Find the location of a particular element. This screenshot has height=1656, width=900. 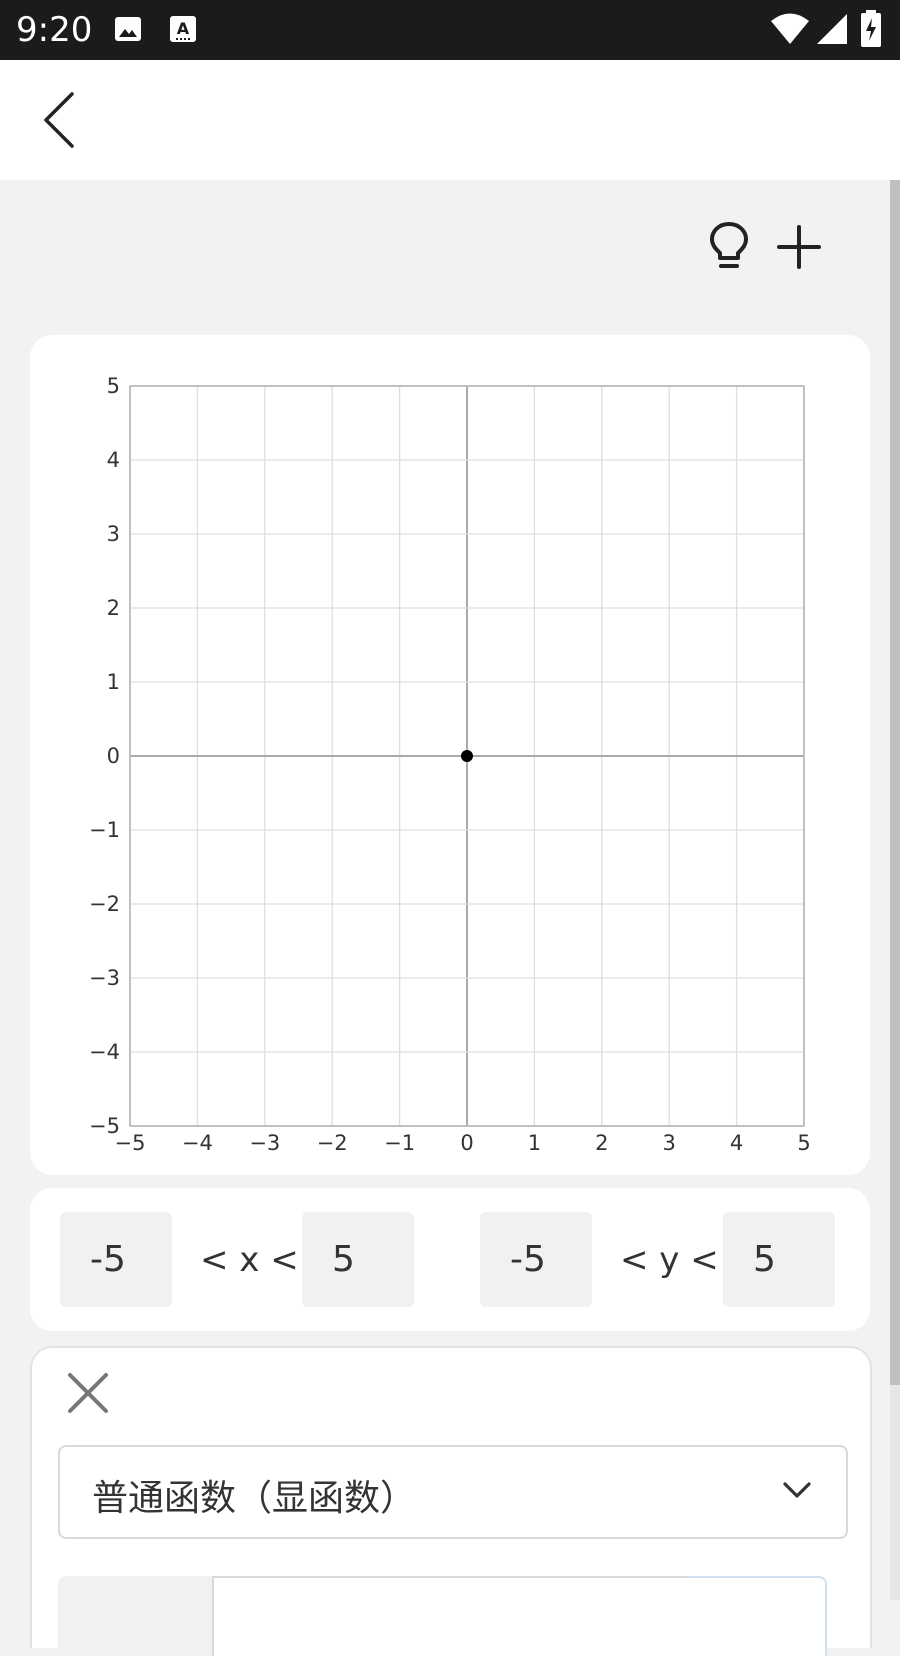

hint-button is located at coordinates (729, 246).